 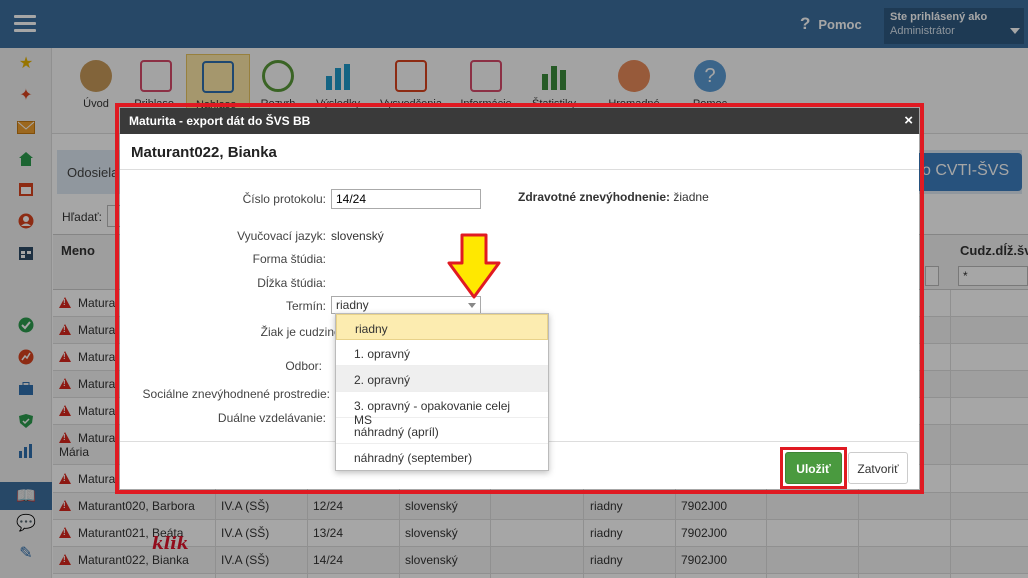 I want to click on label-odbor: Odbor:, so click(x=303, y=366).